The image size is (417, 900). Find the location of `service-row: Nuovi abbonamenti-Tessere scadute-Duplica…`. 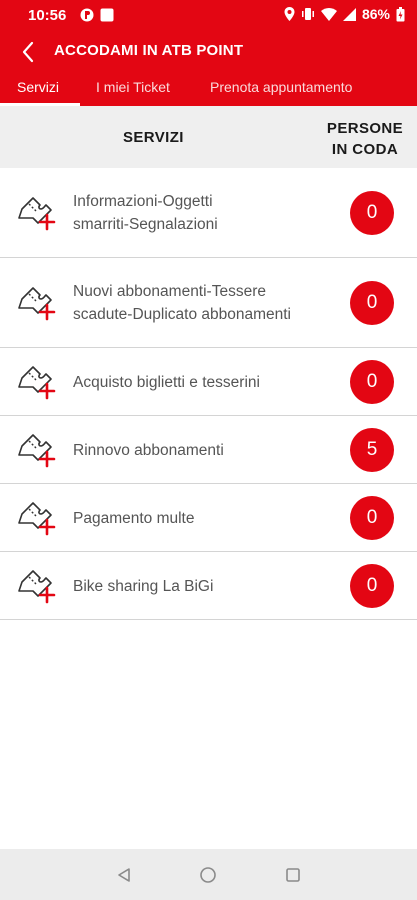

service-row: Nuovi abbonamenti-Tessere scadute-Duplica… is located at coordinates (208, 303).